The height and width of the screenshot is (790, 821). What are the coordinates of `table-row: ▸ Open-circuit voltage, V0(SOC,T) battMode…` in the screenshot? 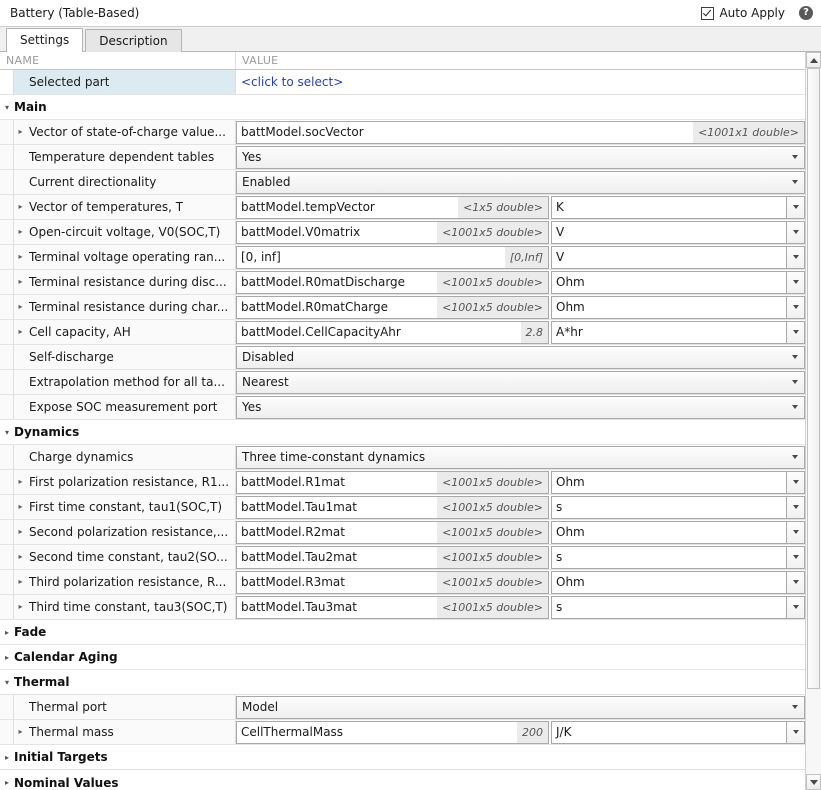 It's located at (402, 232).